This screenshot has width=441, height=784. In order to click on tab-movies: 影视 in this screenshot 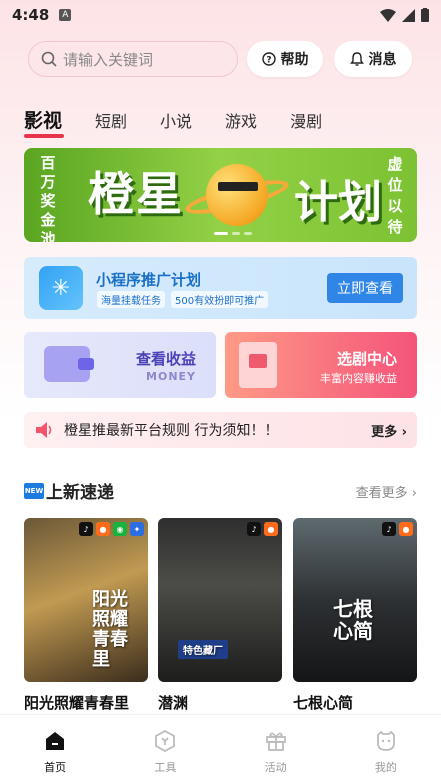, I will do `click(44, 122)`.